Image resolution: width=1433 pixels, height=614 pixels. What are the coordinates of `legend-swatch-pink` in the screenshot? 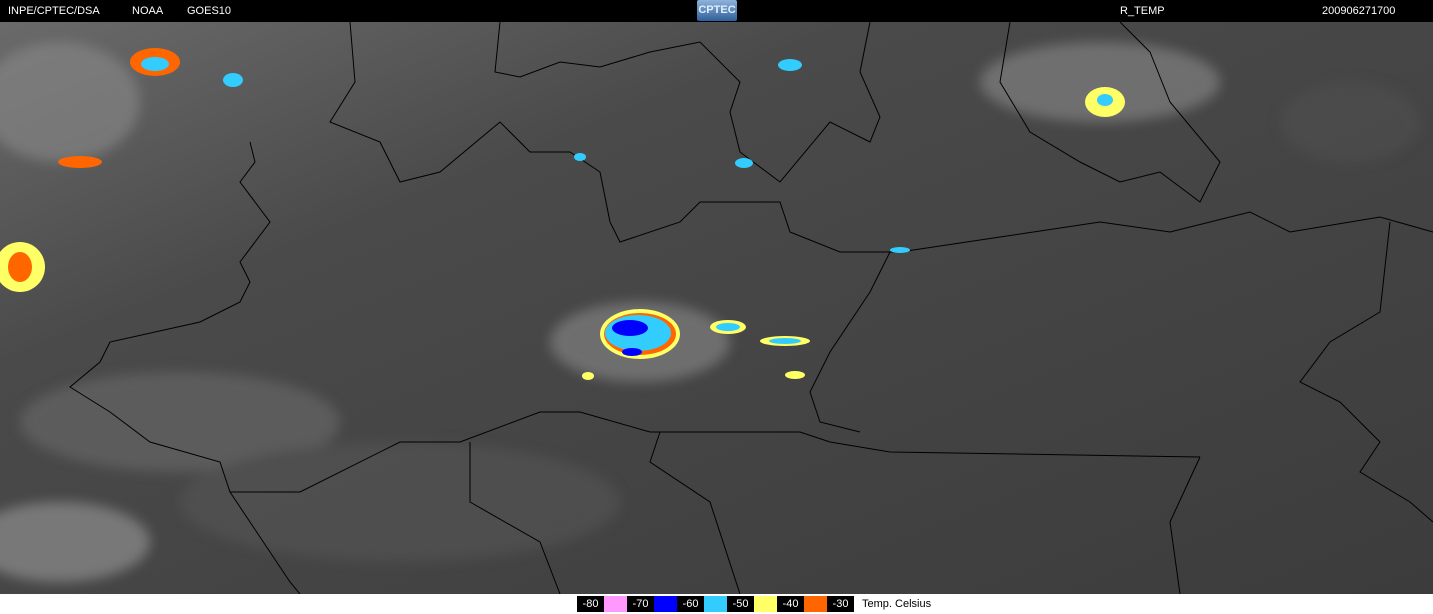 It's located at (615, 604).